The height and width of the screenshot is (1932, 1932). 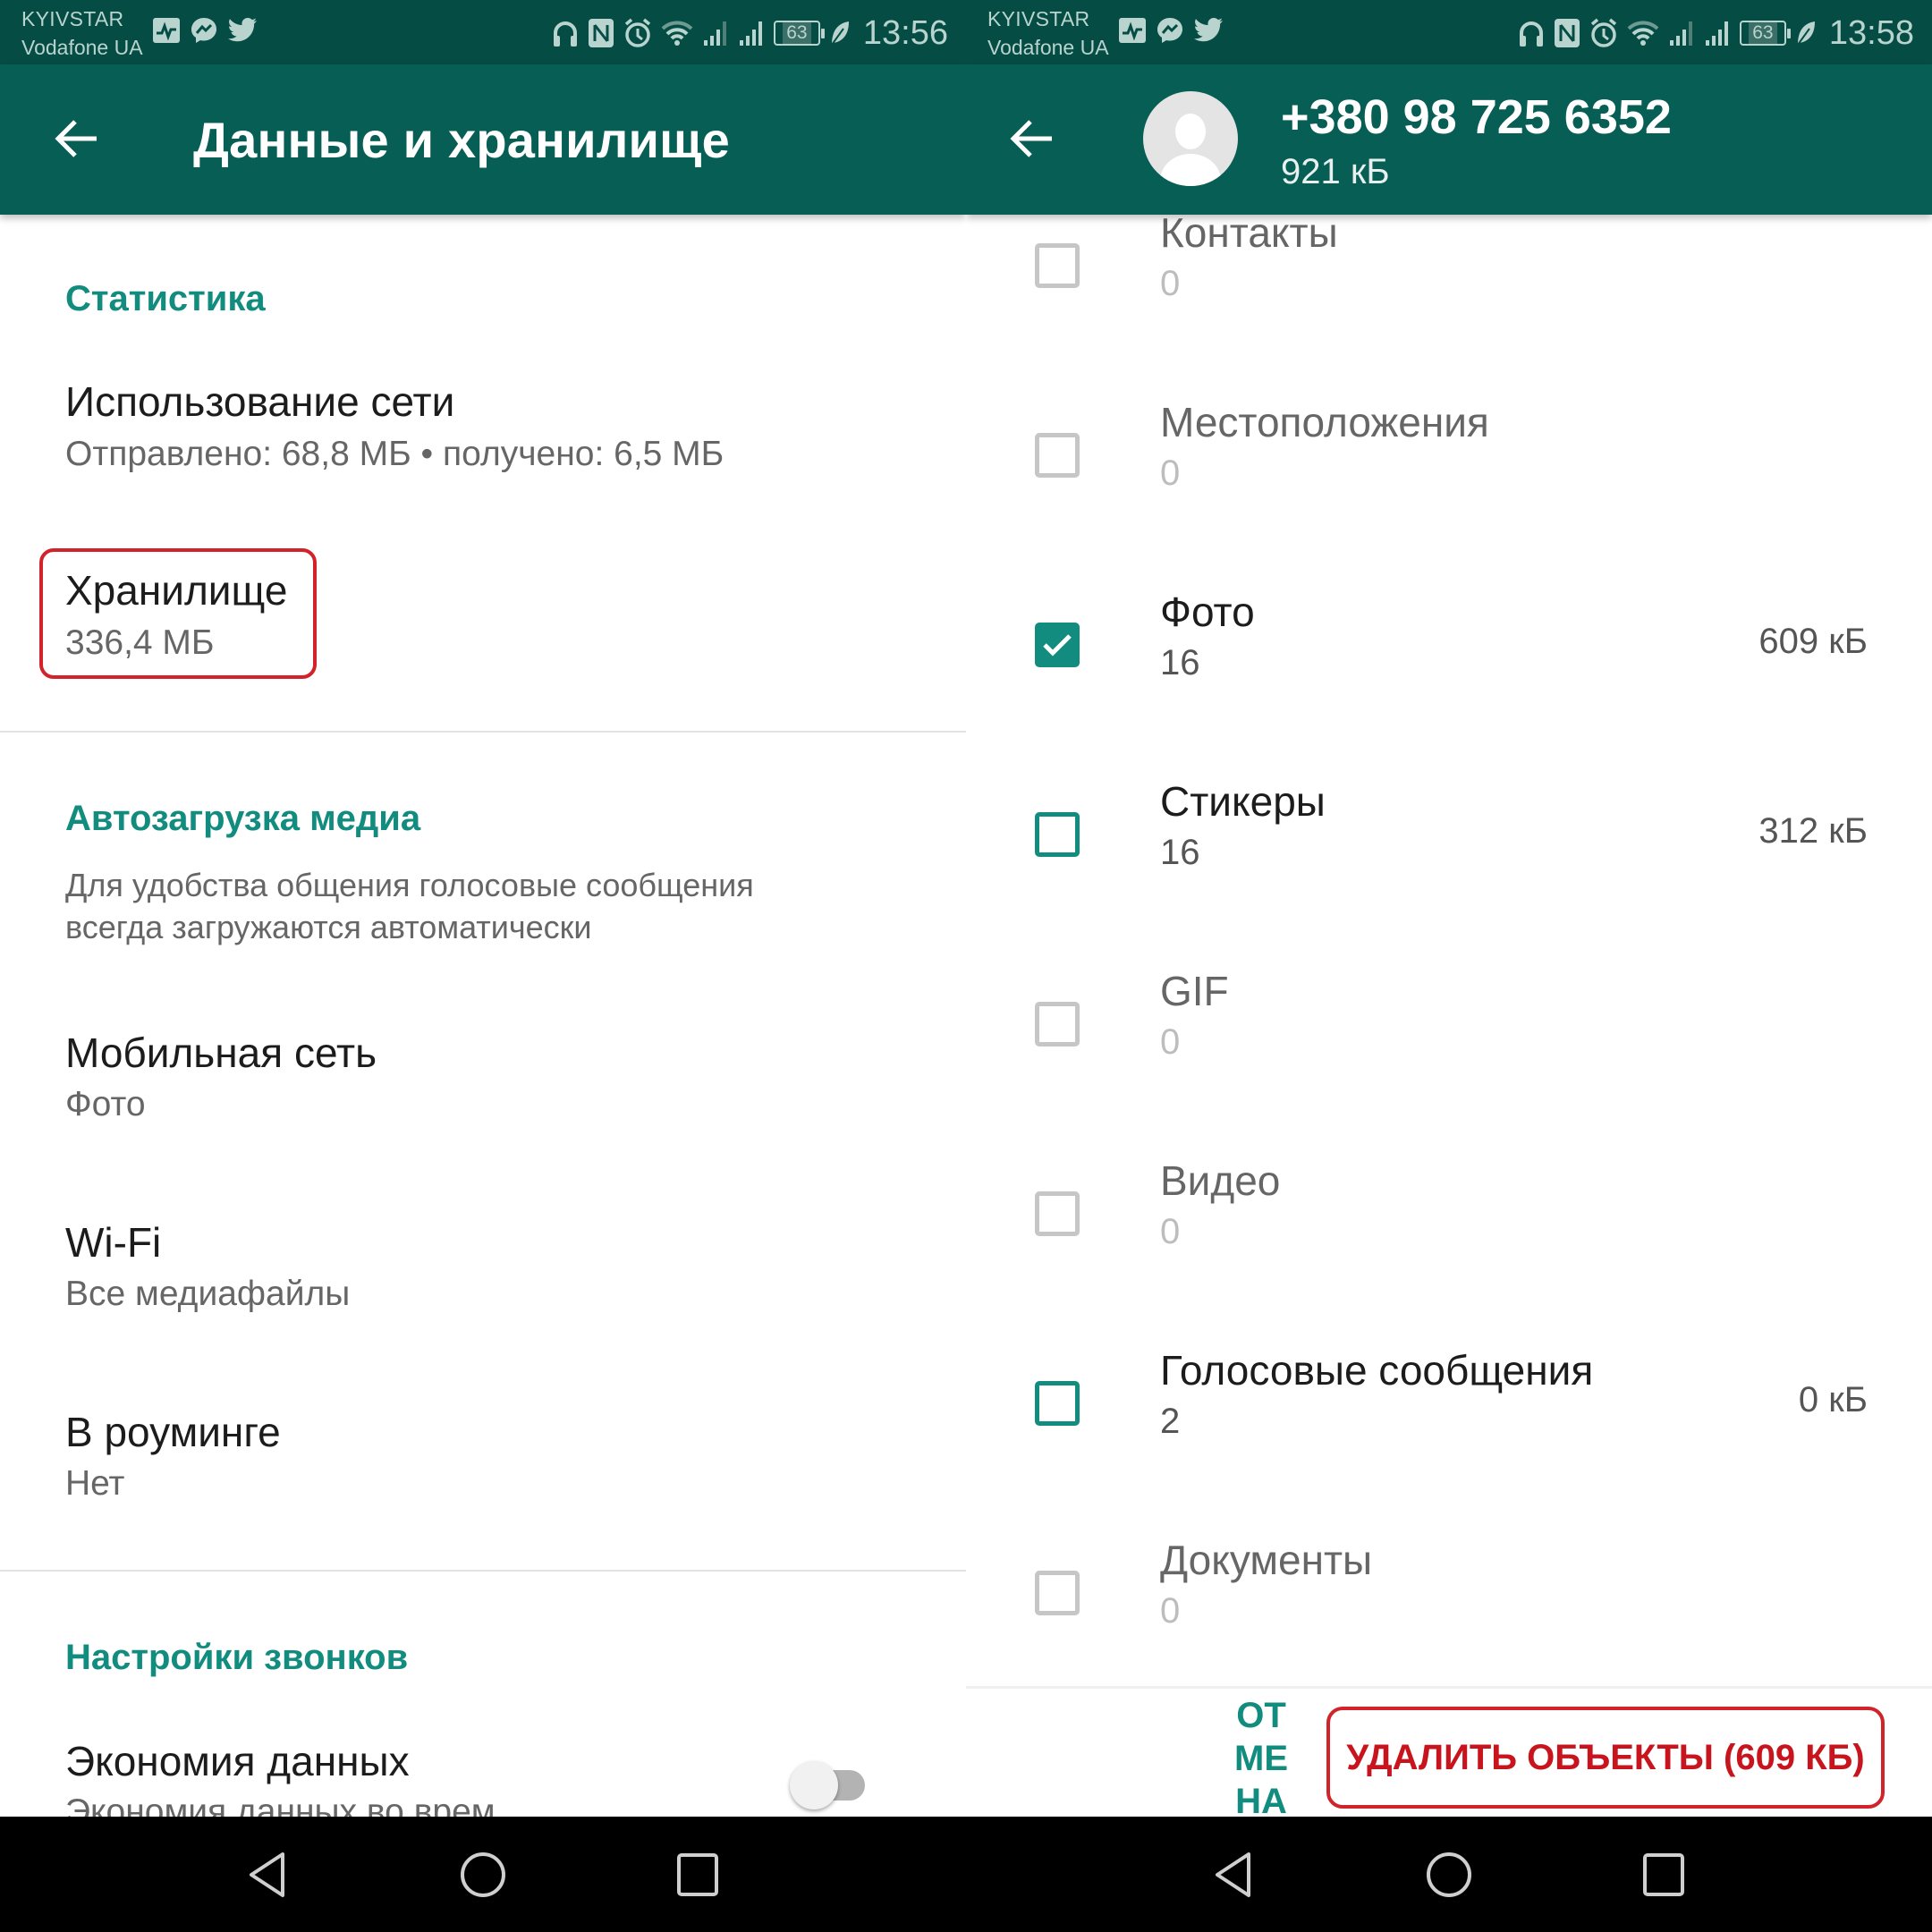 What do you see at coordinates (1449, 1024) in the screenshot?
I see `media-item-row: GIF 0` at bounding box center [1449, 1024].